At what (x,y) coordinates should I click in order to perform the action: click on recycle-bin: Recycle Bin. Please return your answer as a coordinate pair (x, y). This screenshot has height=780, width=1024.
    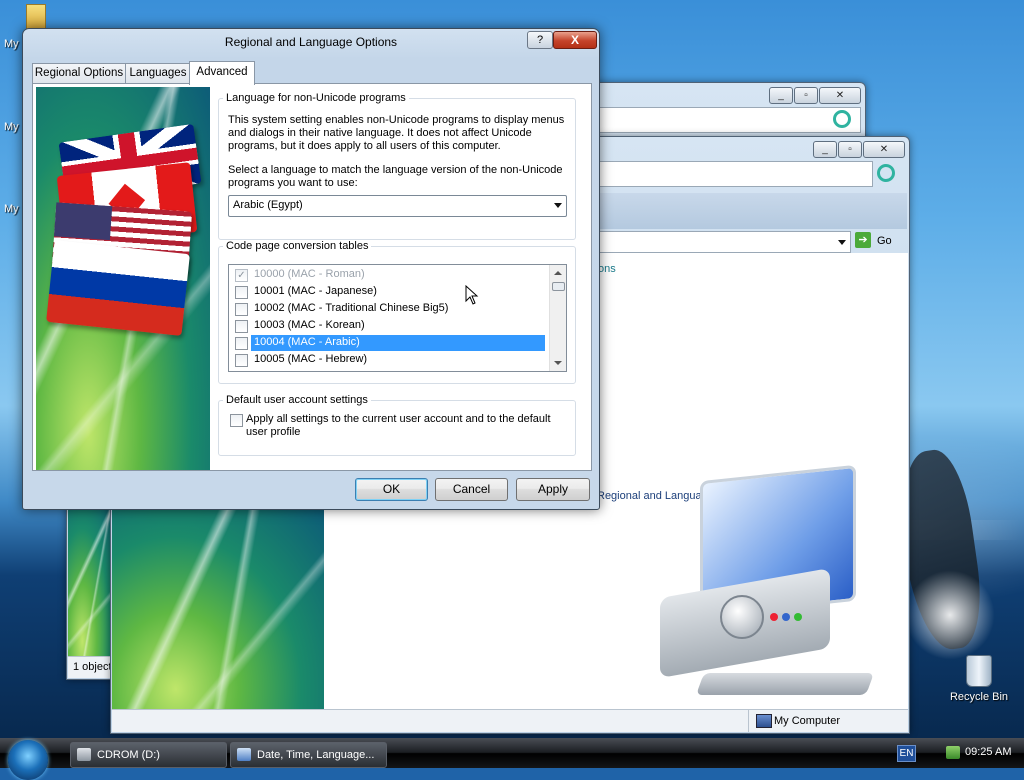
    Looking at the image, I should click on (979, 679).